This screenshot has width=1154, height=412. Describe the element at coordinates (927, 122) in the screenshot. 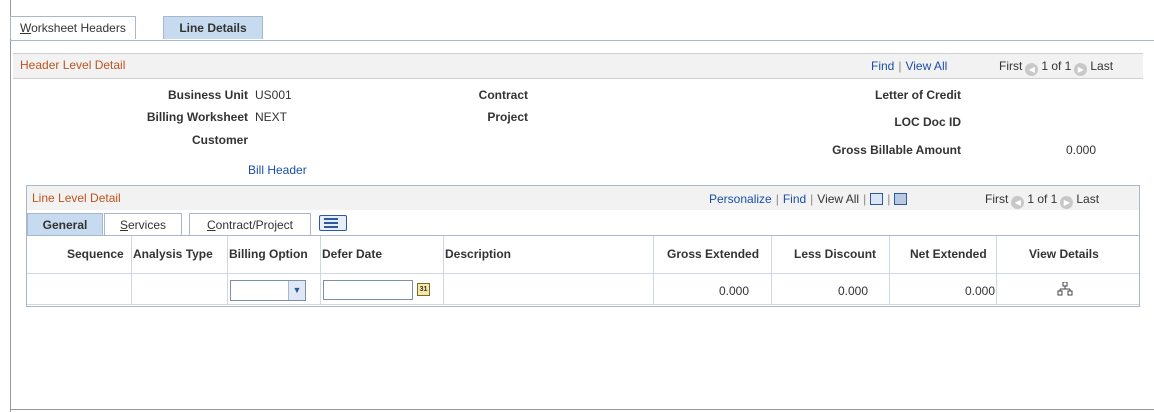

I see `loc-doc-id-label: LOC Doc ID` at that location.